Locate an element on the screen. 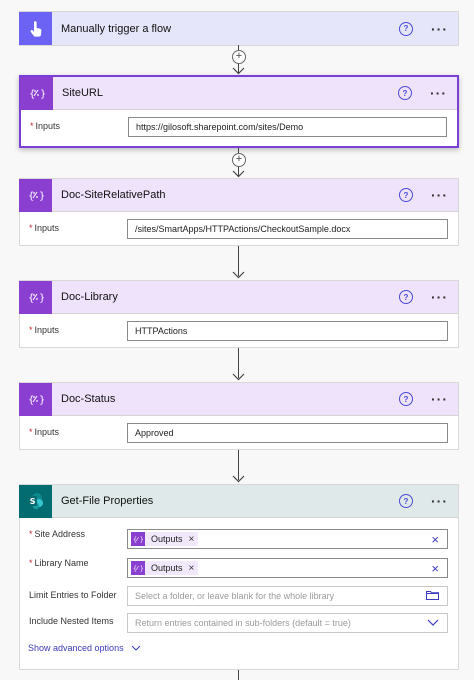 This screenshot has width=474, height=680. library-name-row: *Library Name {} Outputs × × is located at coordinates (239, 566).